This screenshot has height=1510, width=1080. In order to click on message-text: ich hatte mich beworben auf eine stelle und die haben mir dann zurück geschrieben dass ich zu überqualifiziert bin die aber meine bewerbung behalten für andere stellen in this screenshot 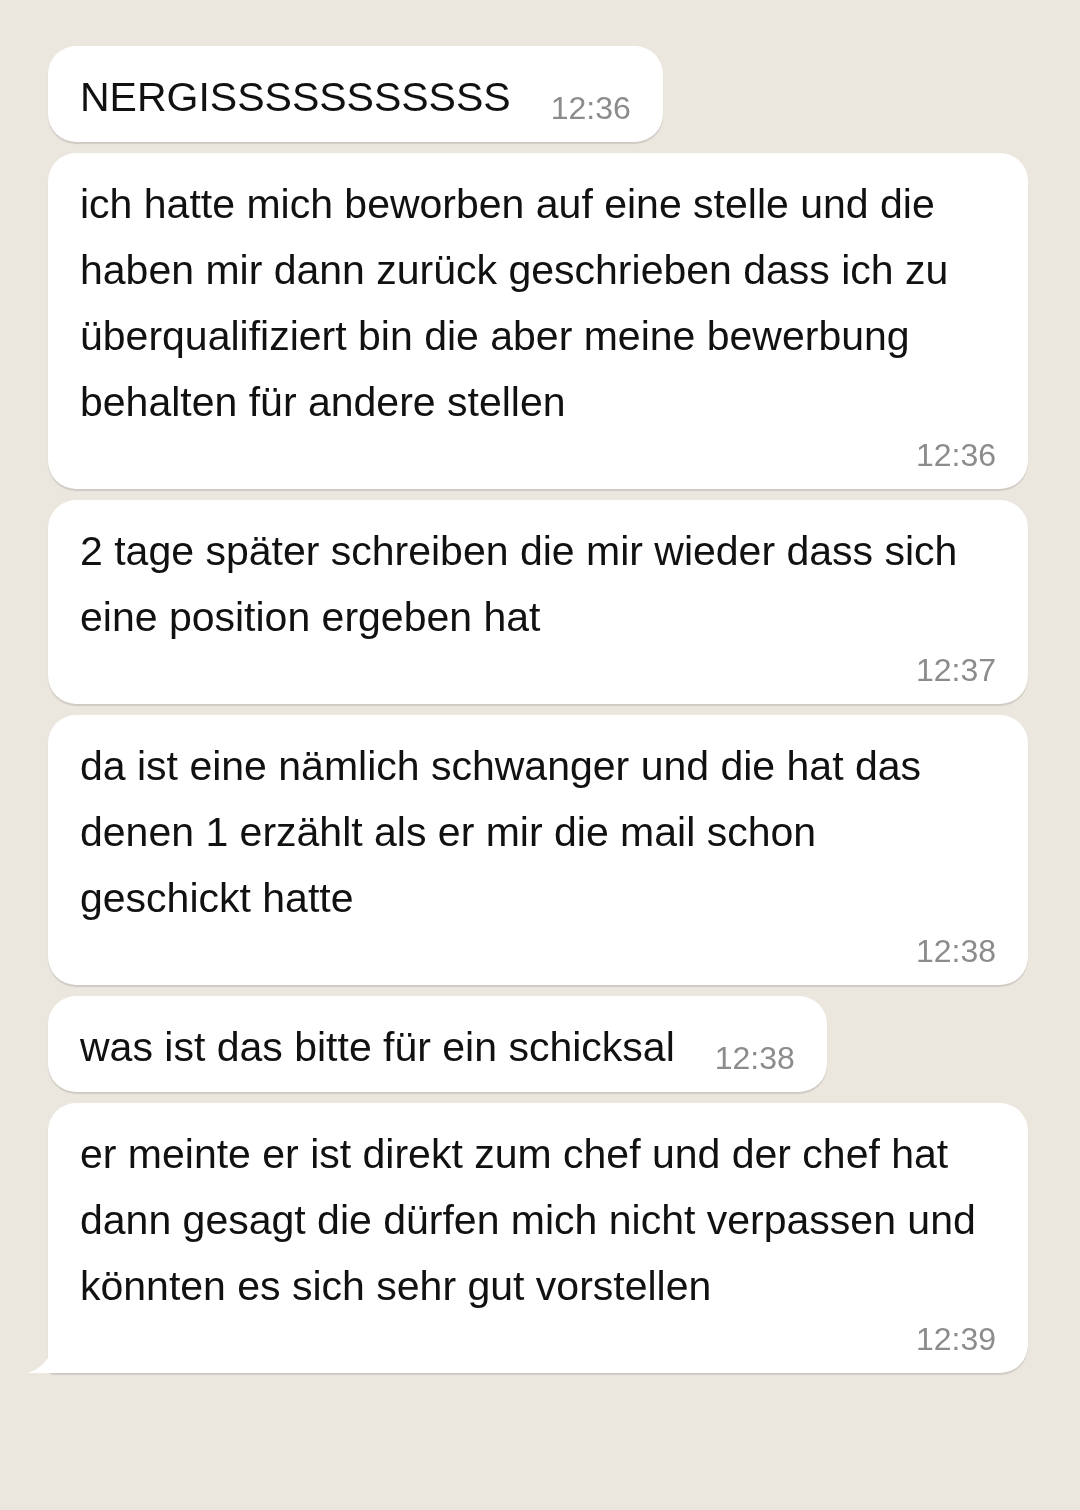, I will do `click(515, 303)`.